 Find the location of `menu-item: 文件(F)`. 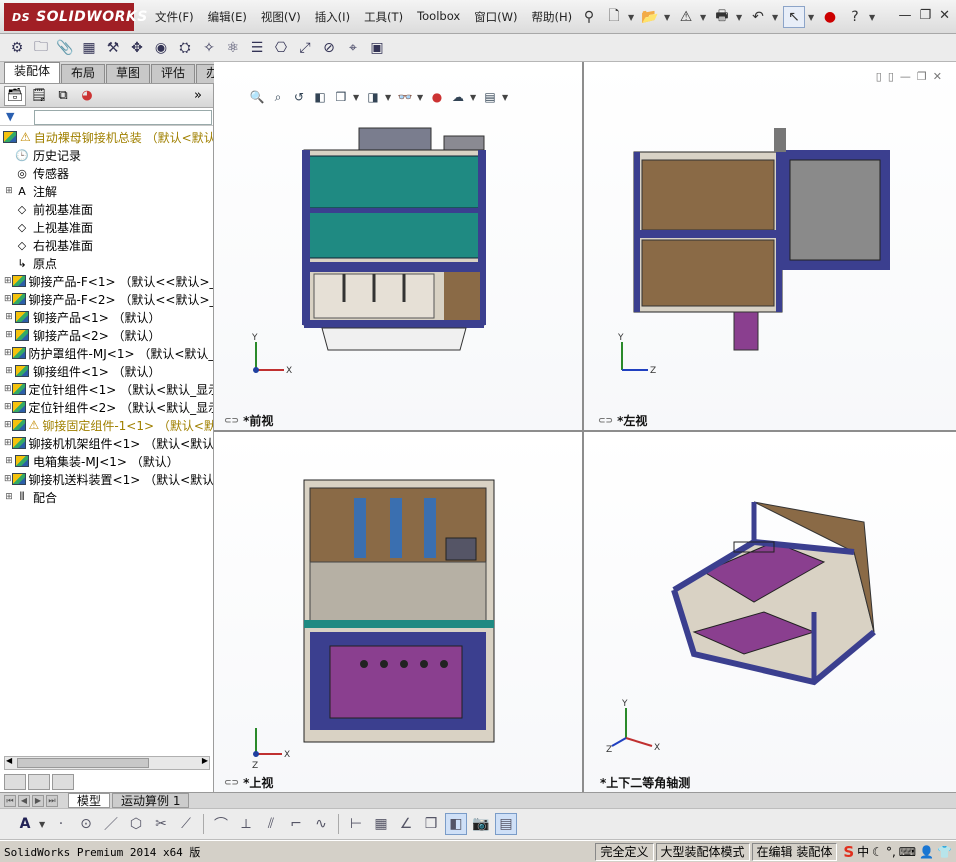

menu-item: 文件(F) is located at coordinates (174, 17).